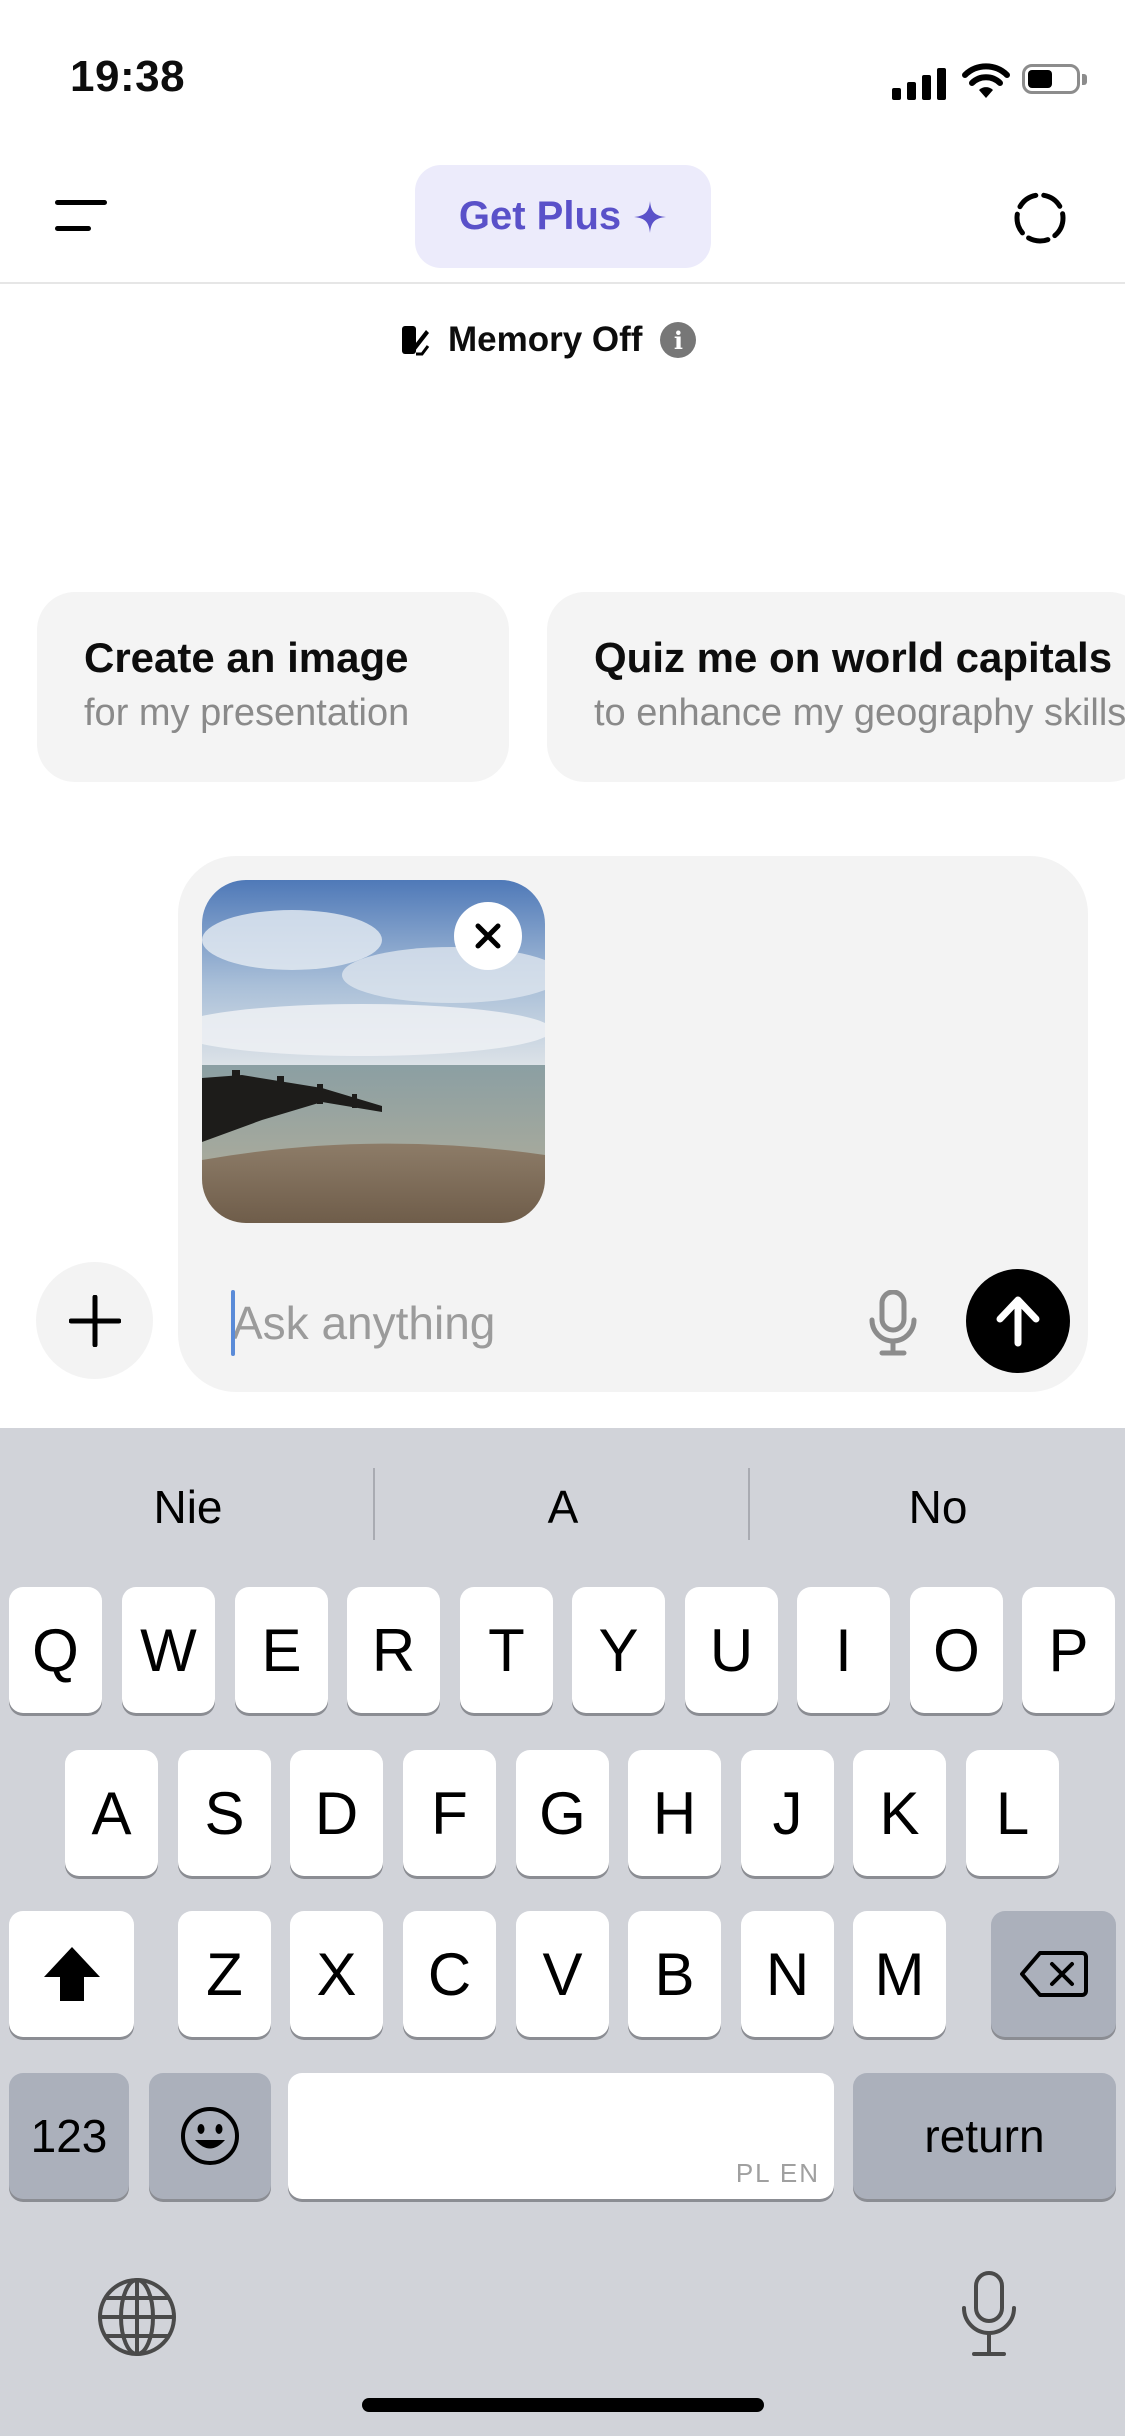 The image size is (1125, 2436). I want to click on suggestion-title: Create an image, so click(246, 657).